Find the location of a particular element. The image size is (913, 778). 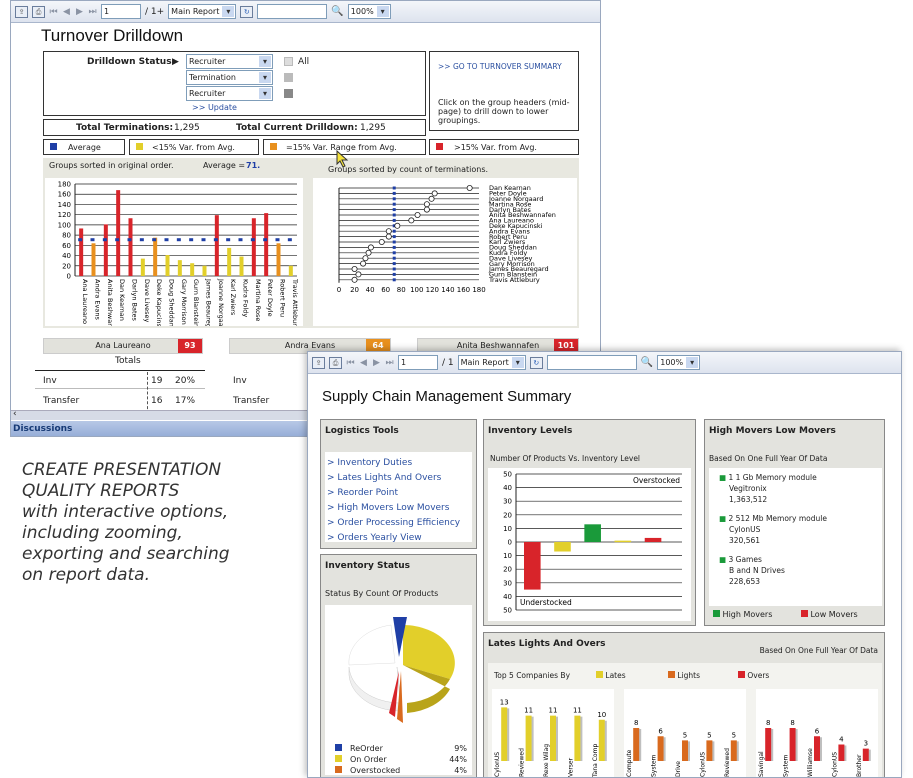

drilldown-select-2: Termination Type is located at coordinates (229, 82).